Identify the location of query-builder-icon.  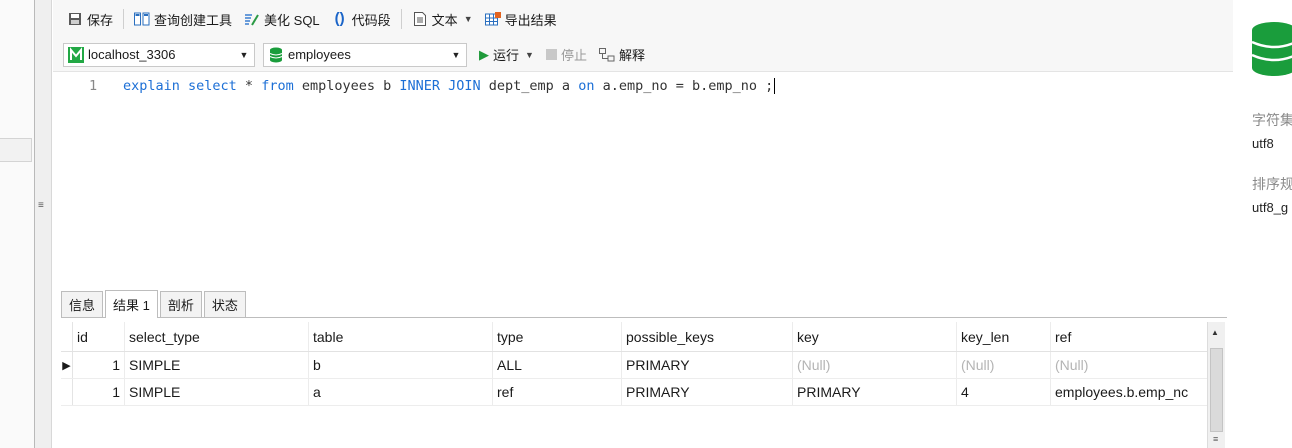
(142, 19).